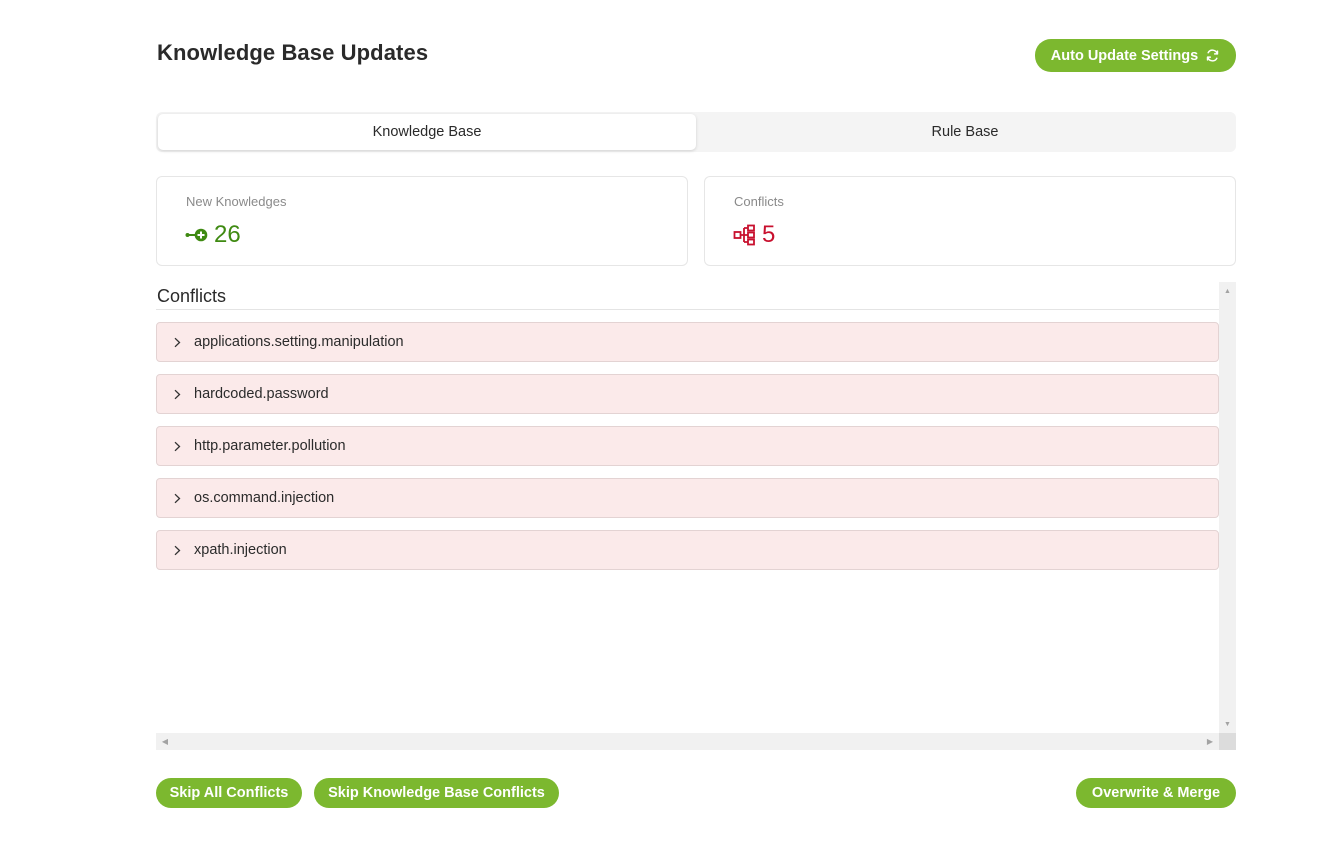 The height and width of the screenshot is (848, 1335). Describe the element at coordinates (436, 793) in the screenshot. I see `skip-knowledge-base-conflicts-button: Skip Knowledge Base Conflicts` at that location.